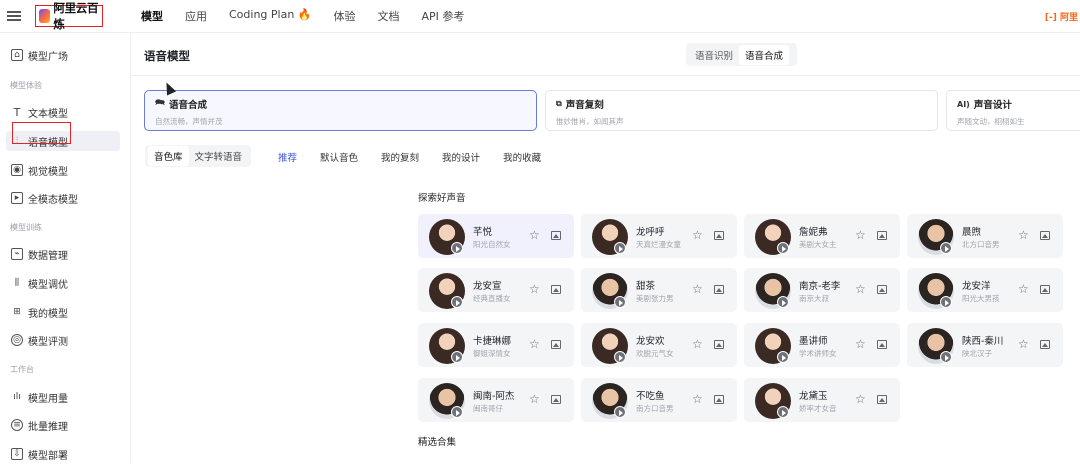 This screenshot has height=464, width=1080. What do you see at coordinates (168, 156) in the screenshot?
I see `tab-voice-library: 音色库` at bounding box center [168, 156].